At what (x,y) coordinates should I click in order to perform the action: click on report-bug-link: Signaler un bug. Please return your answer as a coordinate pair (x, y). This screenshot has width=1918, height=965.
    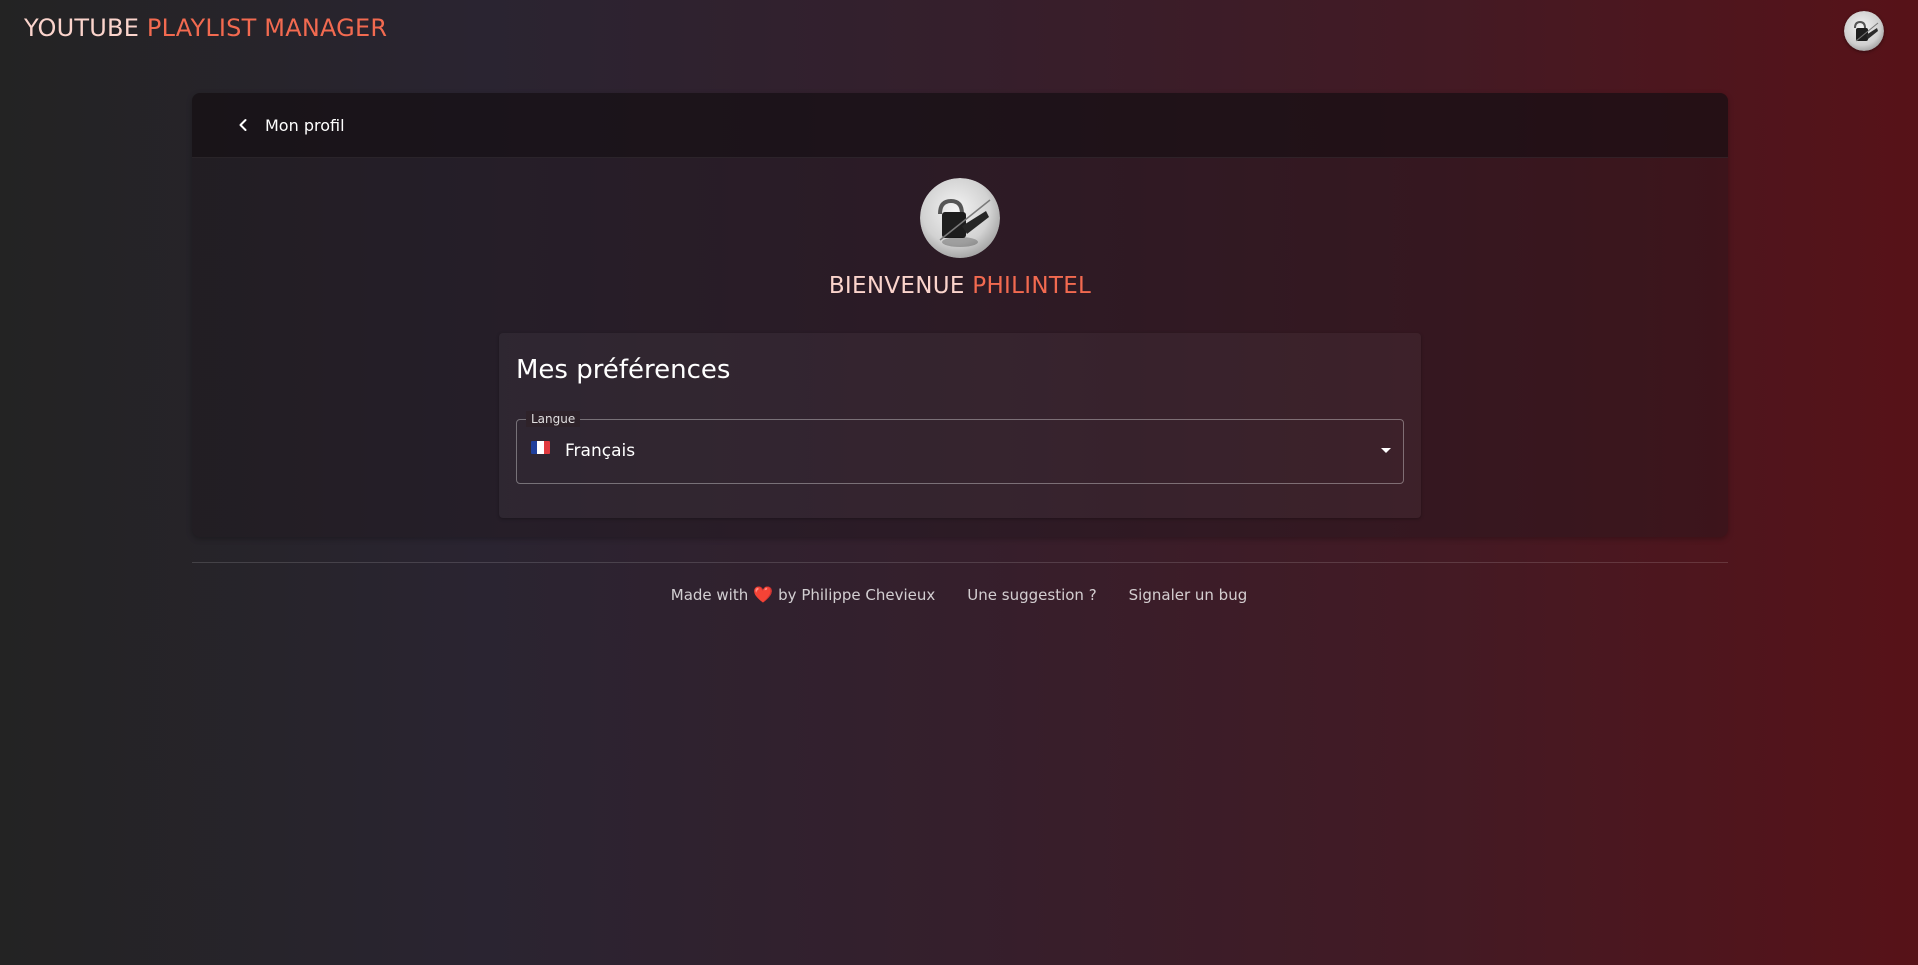
    Looking at the image, I should click on (1188, 595).